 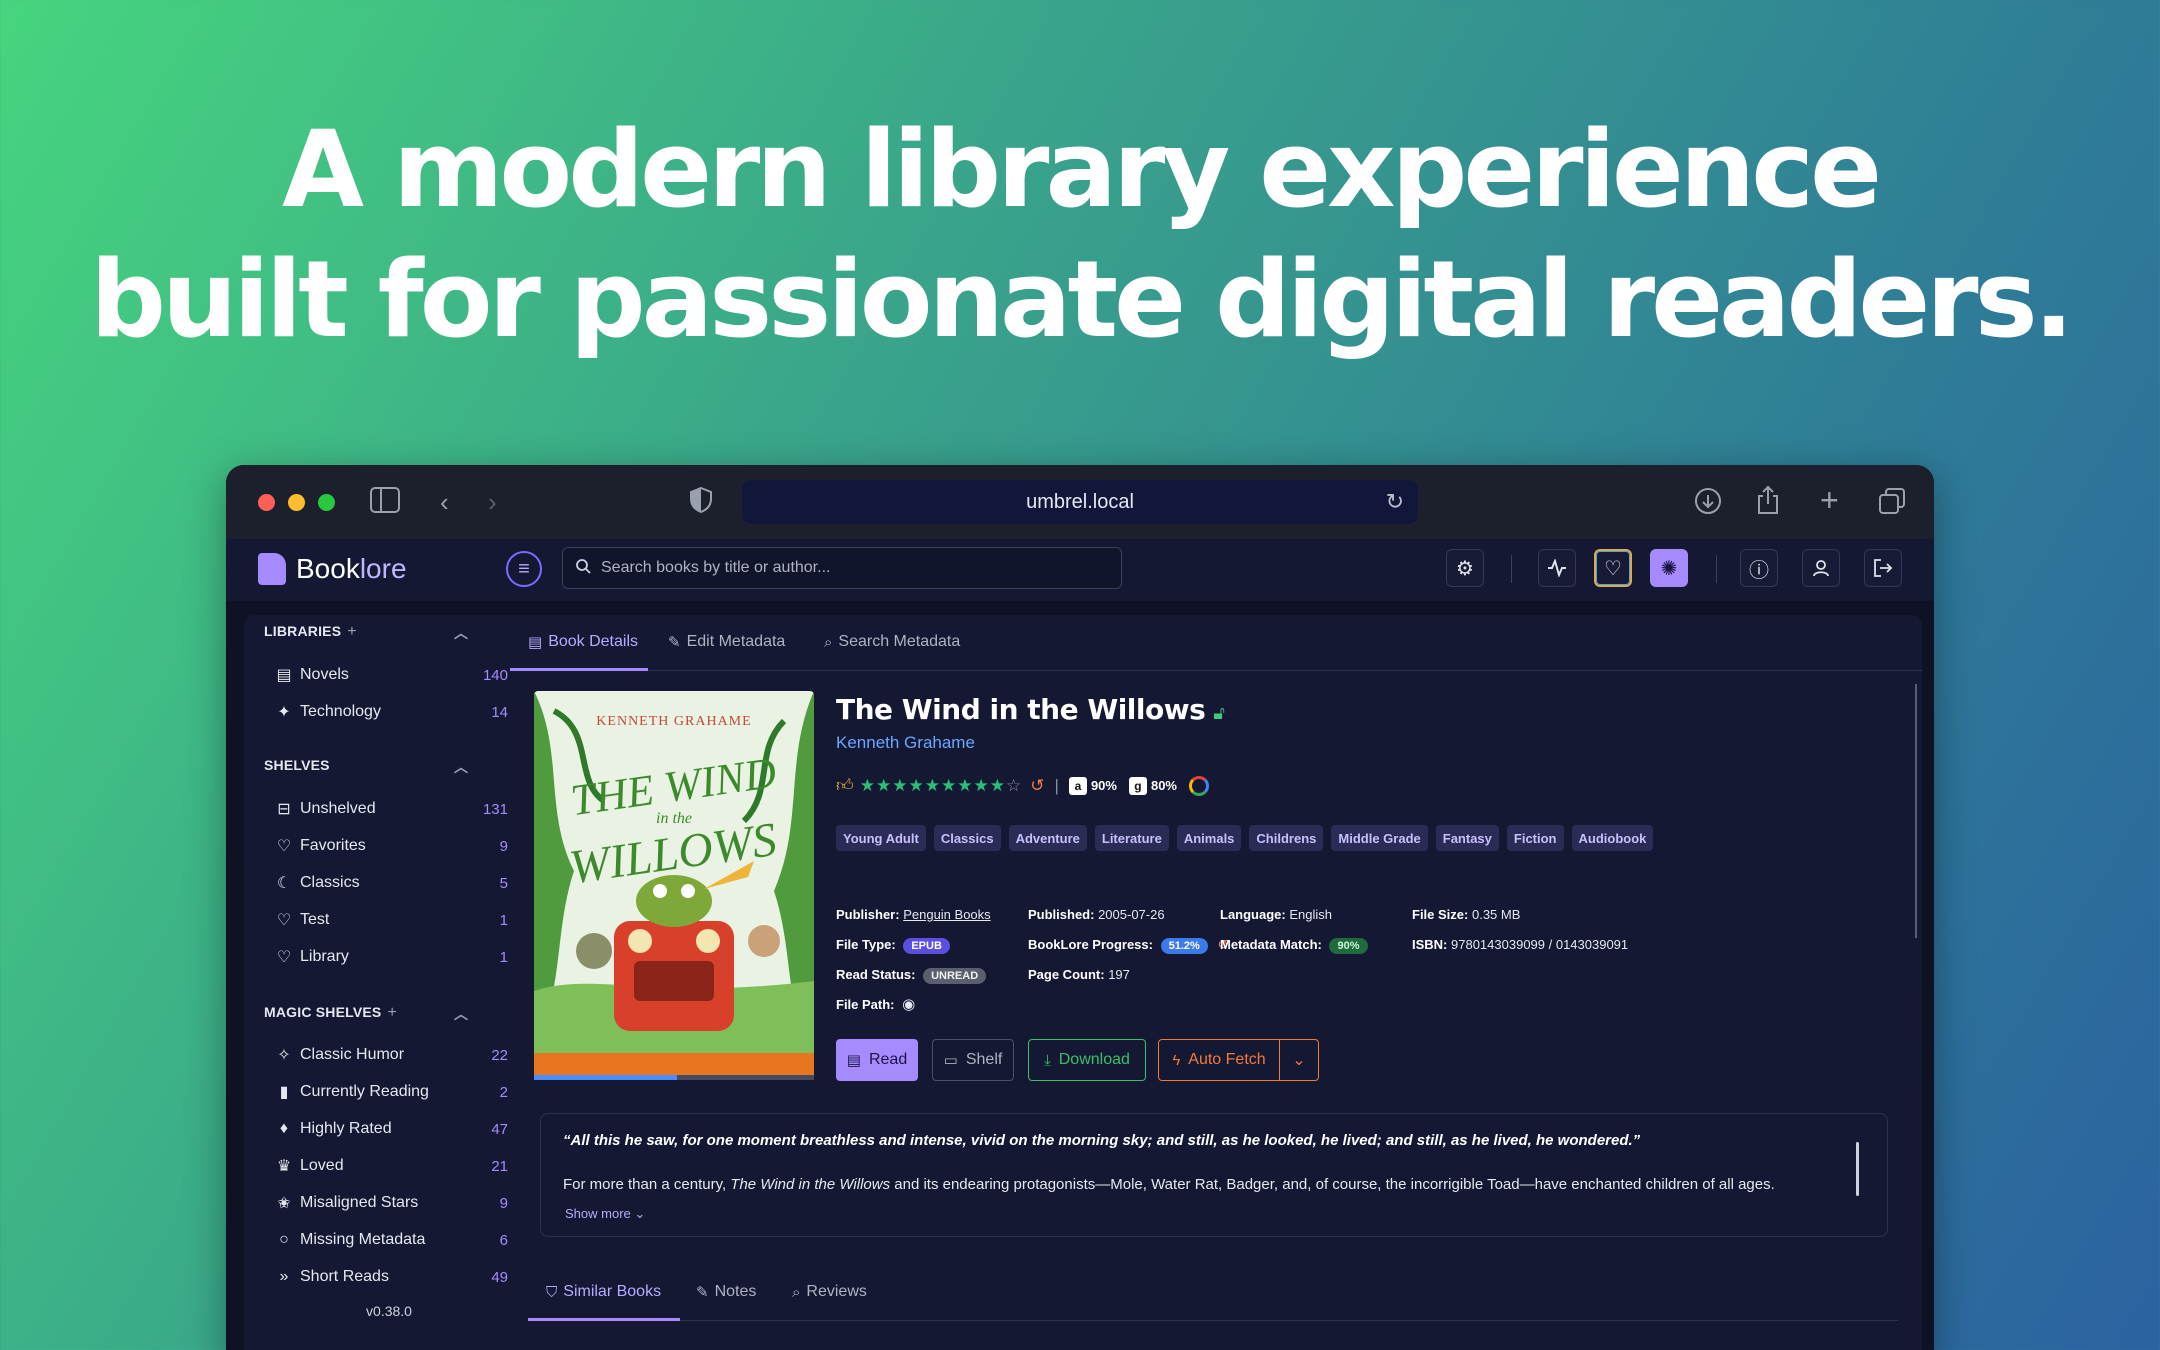 What do you see at coordinates (391, 1092) in the screenshot?
I see `sidebar-item-currently-reading: ▮ Currently Reading 2` at bounding box center [391, 1092].